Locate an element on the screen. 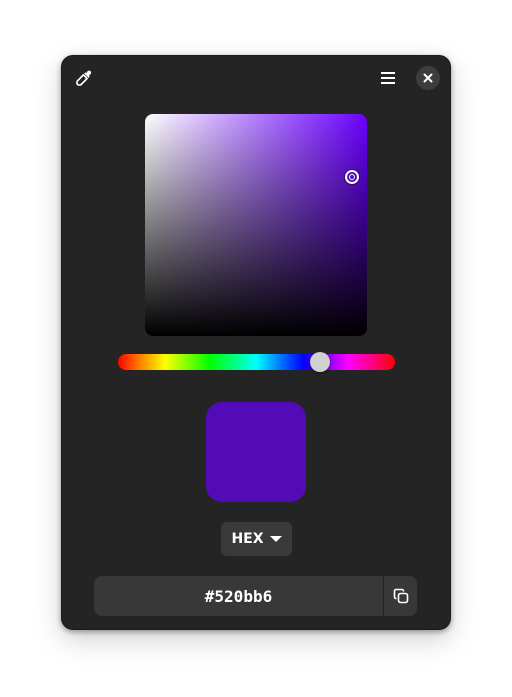 The height and width of the screenshot is (697, 512). cursor-center-ring is located at coordinates (352, 177).